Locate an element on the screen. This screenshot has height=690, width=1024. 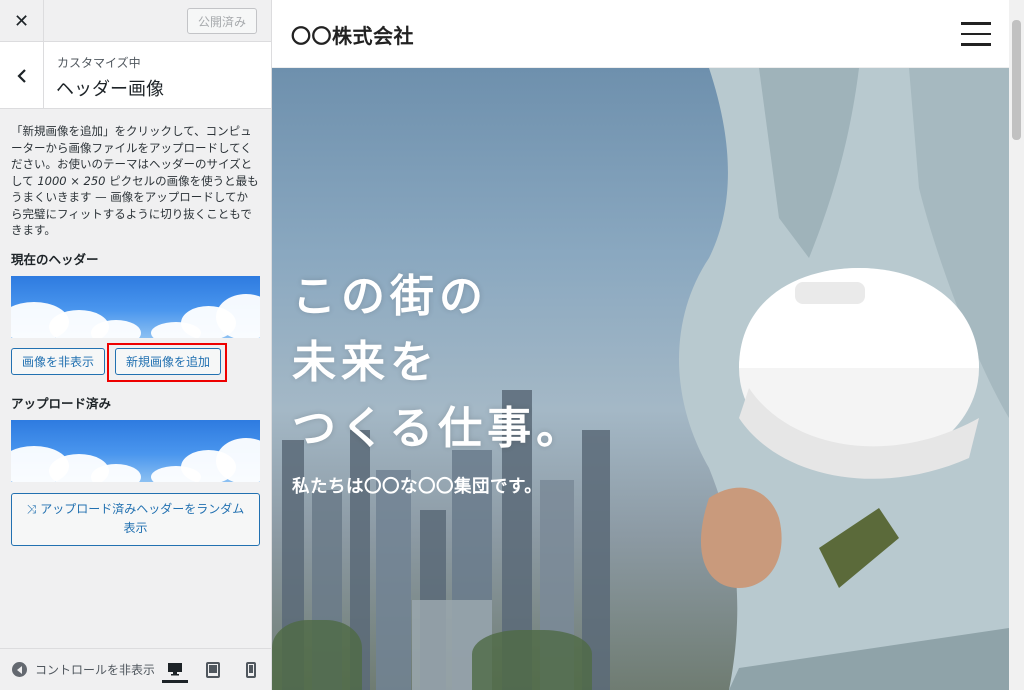
recommended-size: 1000 × 250 is located at coordinates (71, 180).